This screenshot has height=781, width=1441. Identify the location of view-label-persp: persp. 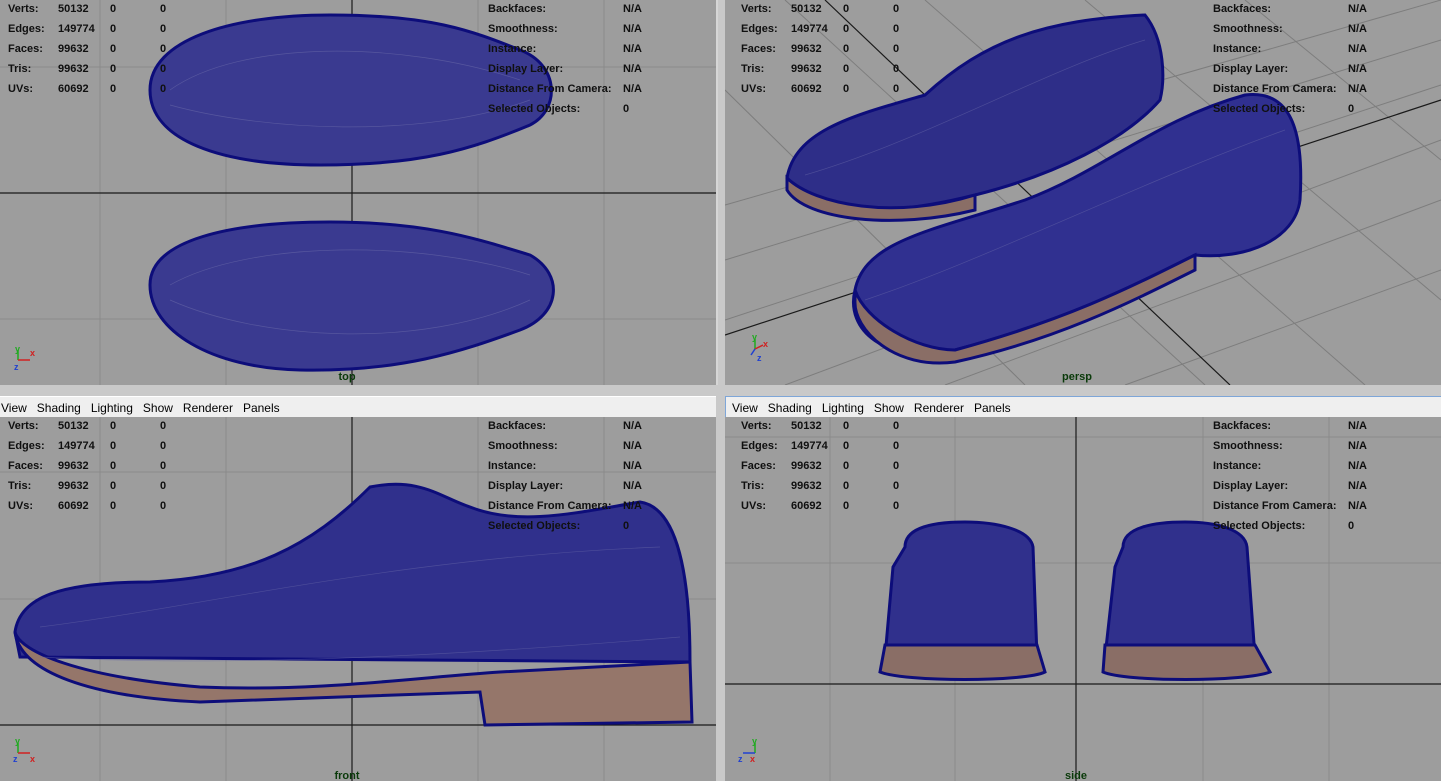
(1077, 377).